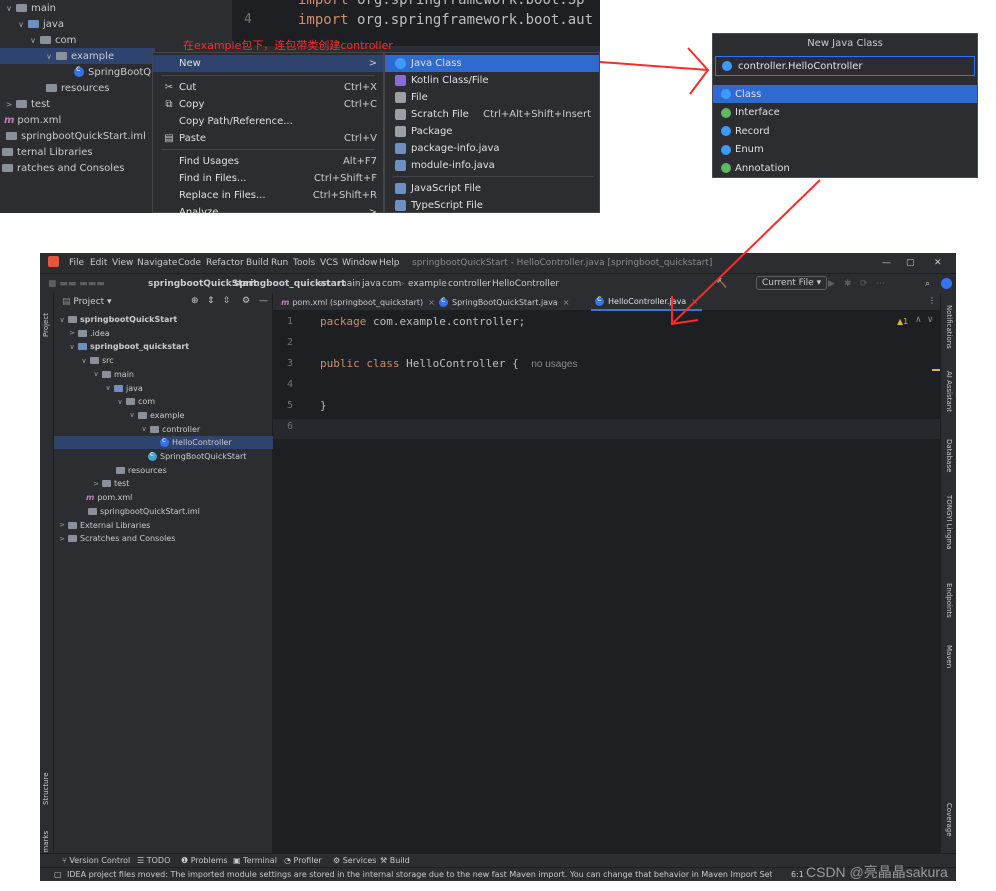  Describe the element at coordinates (845, 66) in the screenshot. I see `class-name-input: controller.HelloController` at that location.